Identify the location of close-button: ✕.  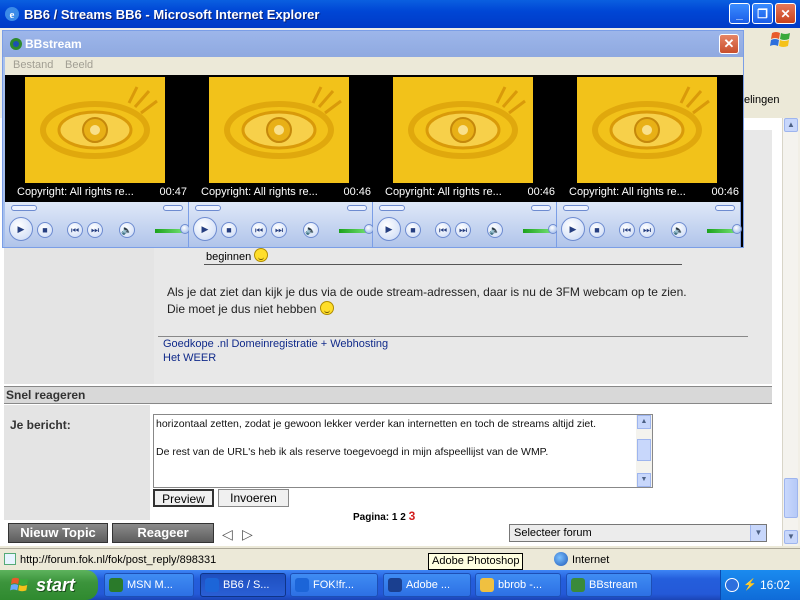
(785, 13).